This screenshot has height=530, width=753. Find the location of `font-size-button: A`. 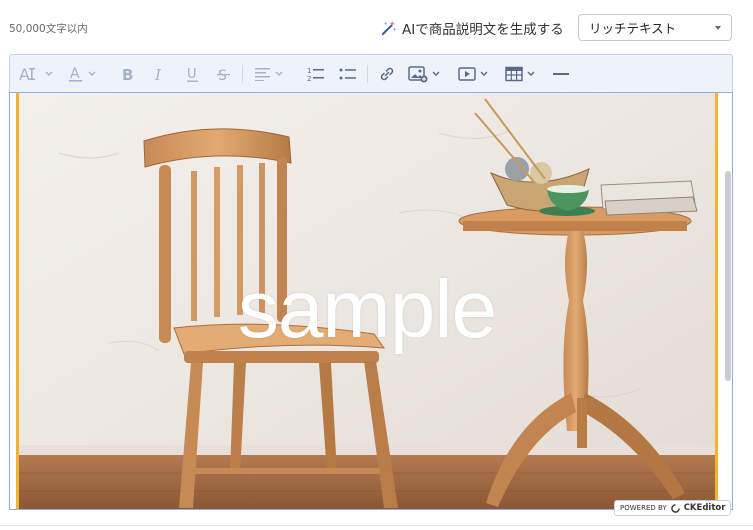

font-size-button: A is located at coordinates (36, 74).